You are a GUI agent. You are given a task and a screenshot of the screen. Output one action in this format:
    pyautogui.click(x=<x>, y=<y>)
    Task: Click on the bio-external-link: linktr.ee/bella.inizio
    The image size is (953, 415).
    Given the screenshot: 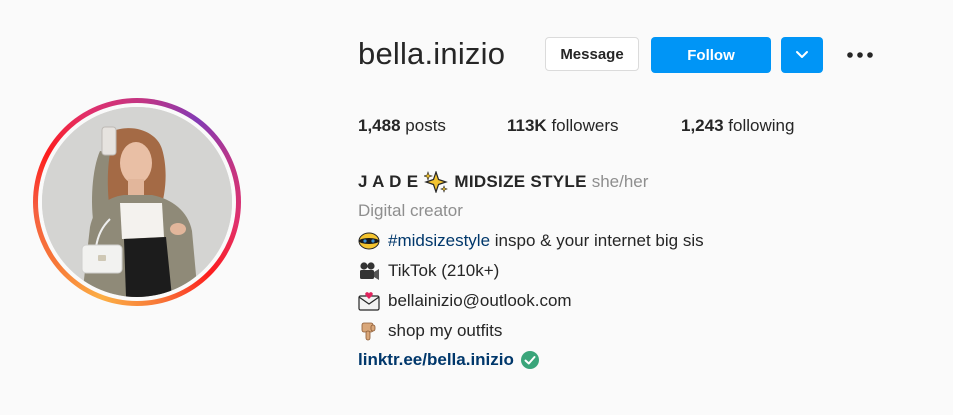 What is the action you would take?
    pyautogui.click(x=436, y=360)
    